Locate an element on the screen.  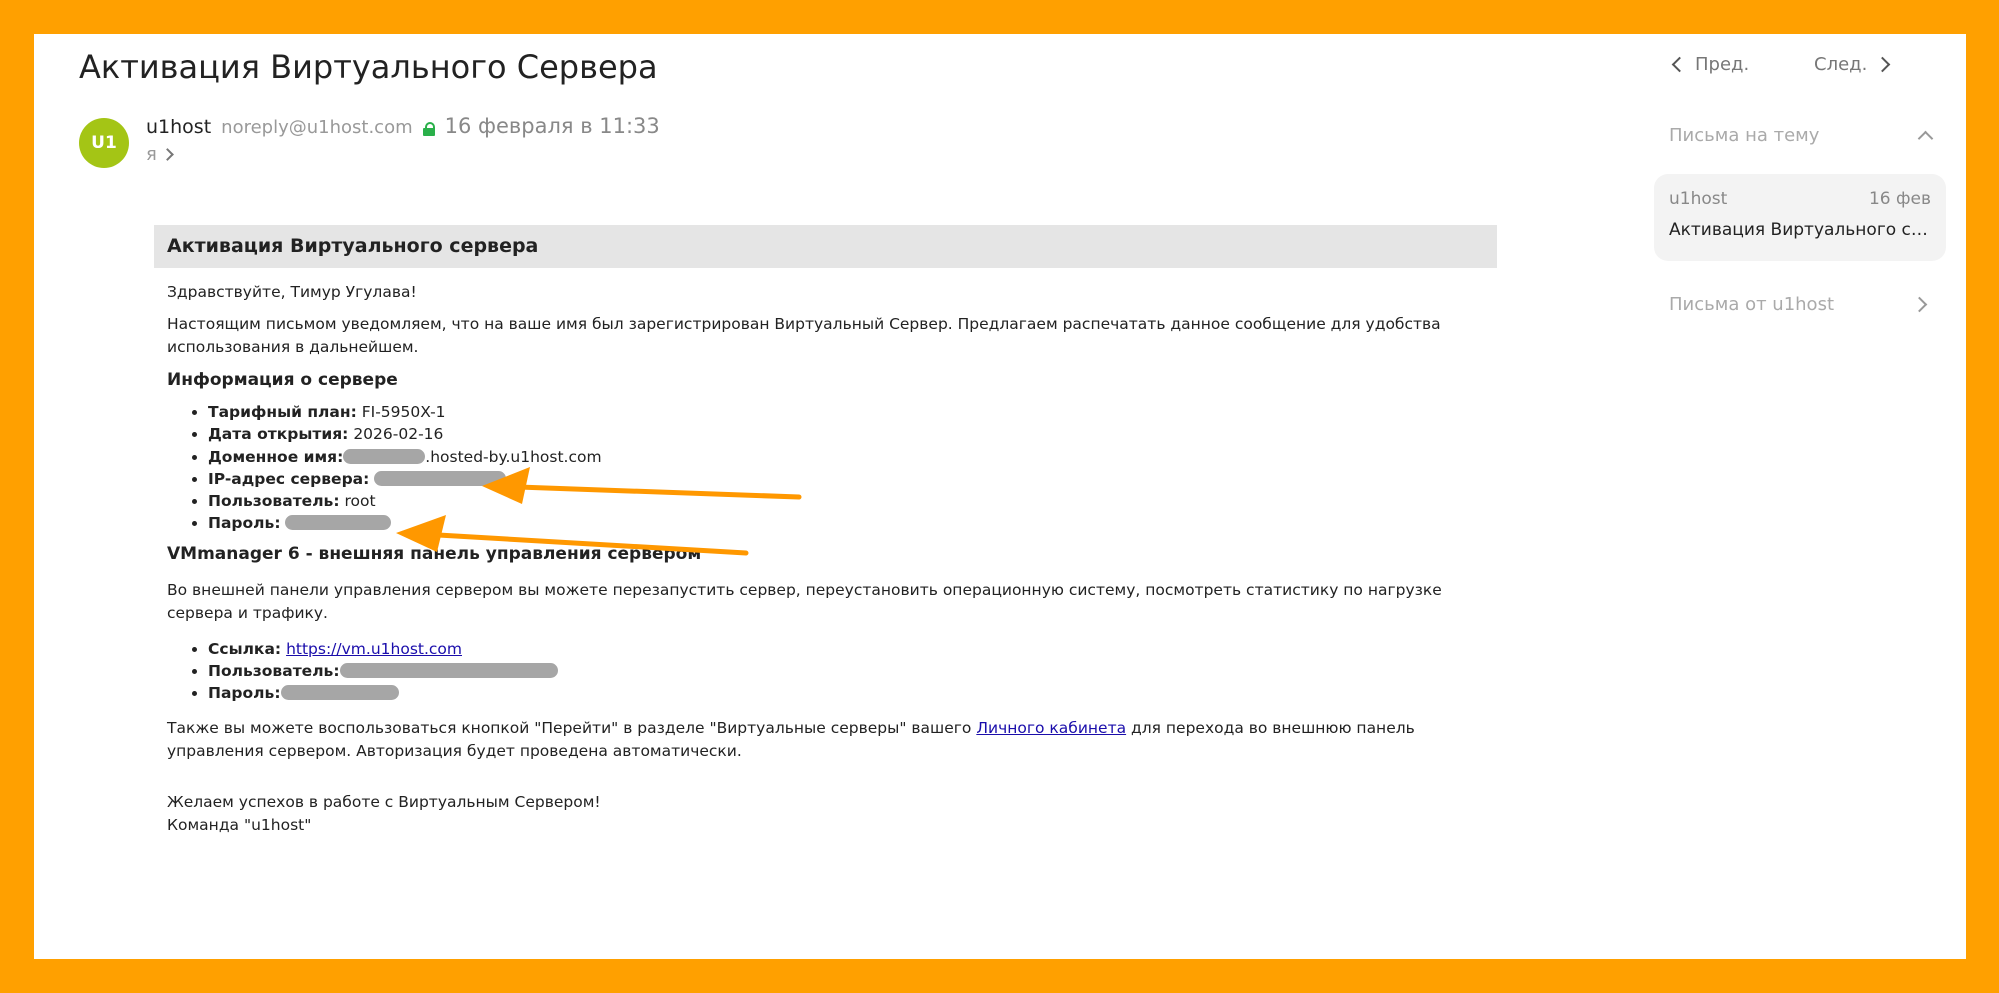
redacted-password is located at coordinates (338, 523).